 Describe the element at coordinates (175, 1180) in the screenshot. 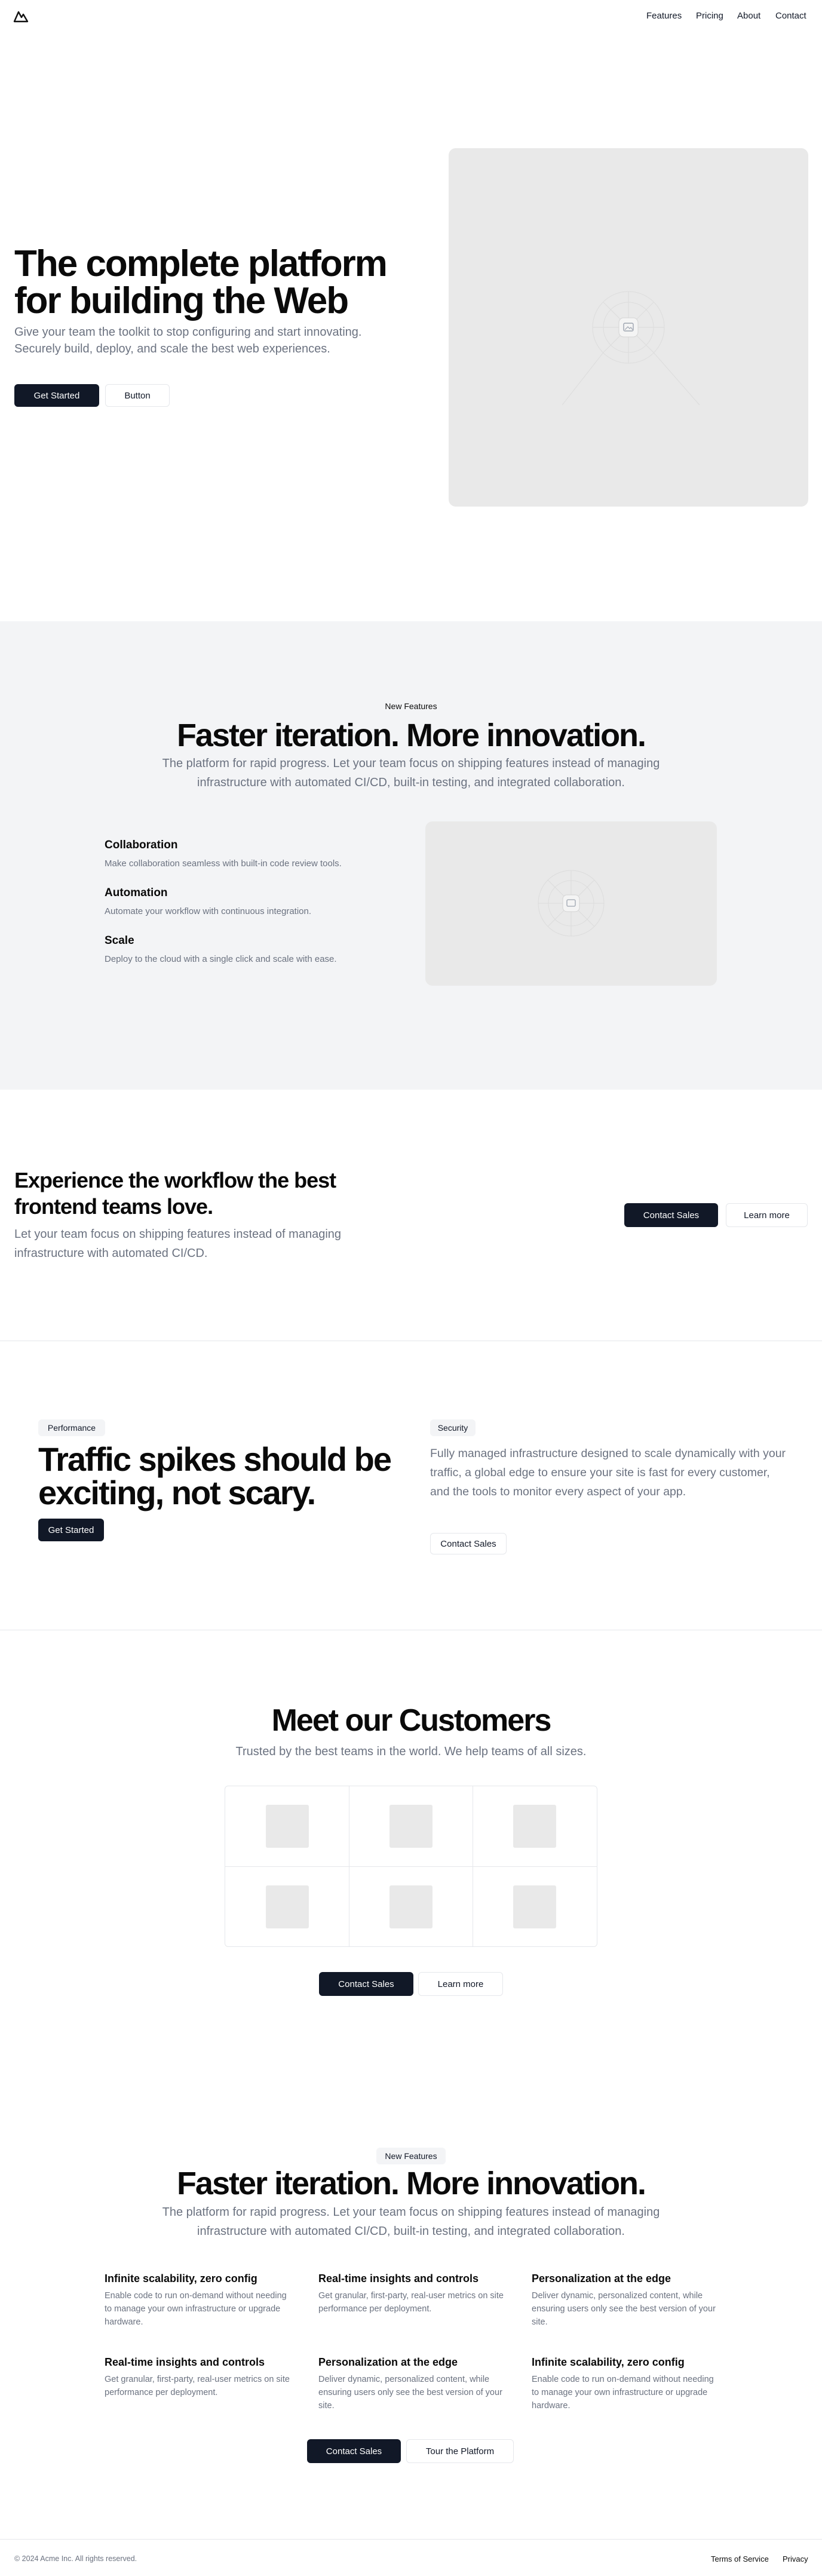

I see `cta-title-line1: Experience the workflow the best` at that location.